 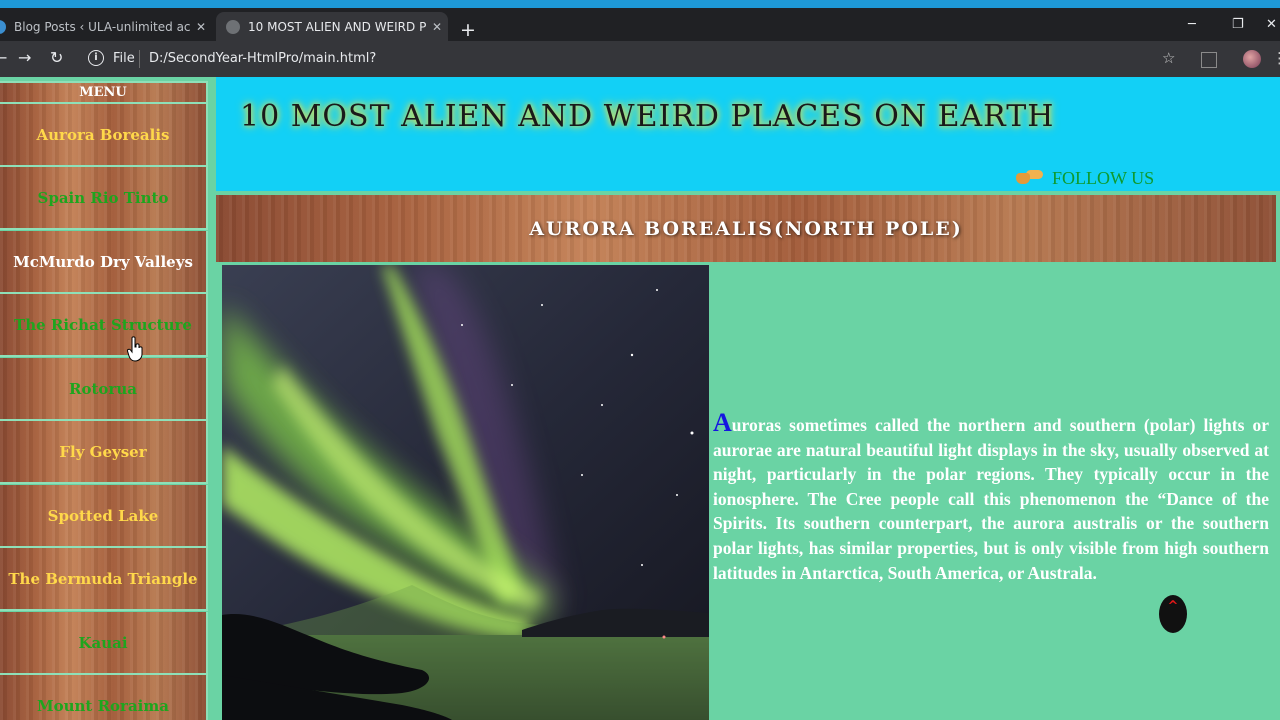 What do you see at coordinates (104, 198) in the screenshot?
I see `menu-item-spain-rio-tinto: Spain Rio Tinto` at bounding box center [104, 198].